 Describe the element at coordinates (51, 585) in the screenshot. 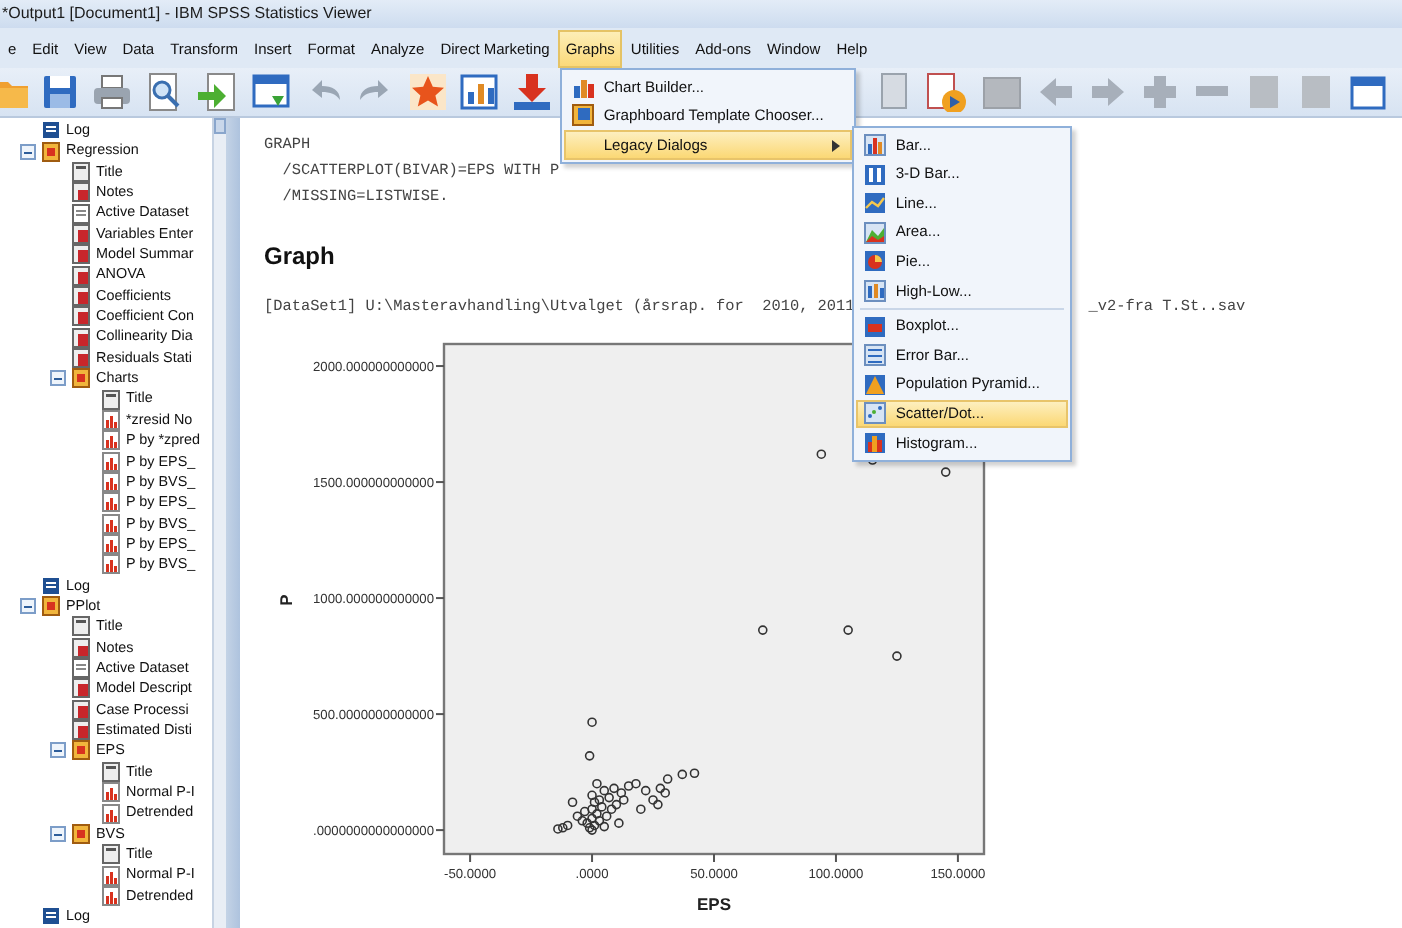

I see `log-icon` at that location.